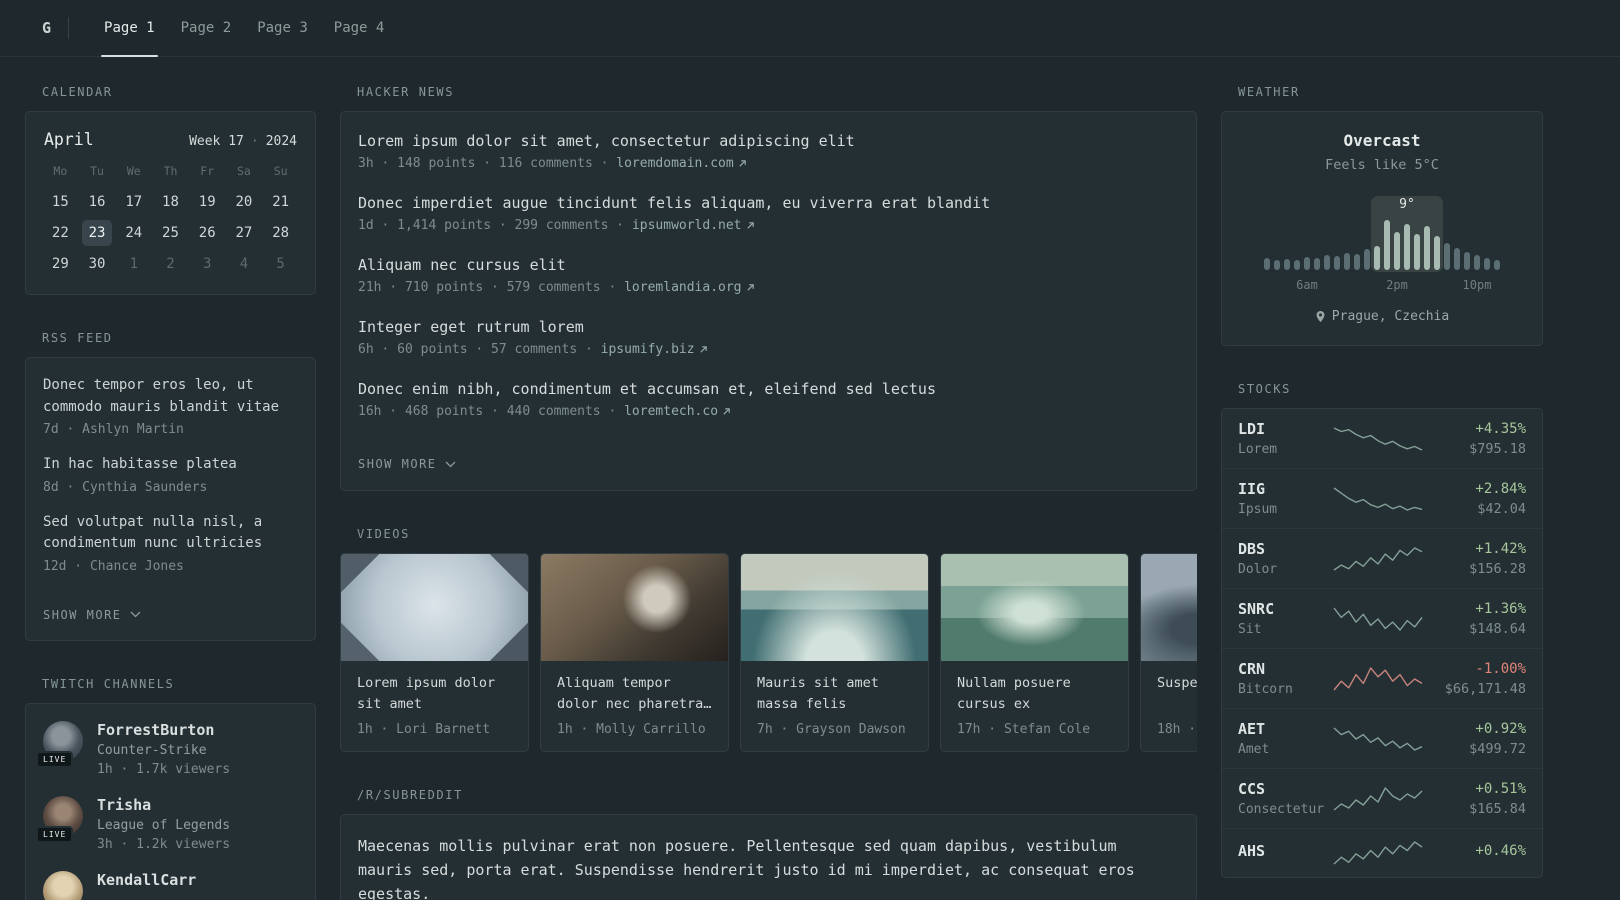 The image size is (1620, 900). I want to click on stock-row: SNRC Sit +1.36% $148.64, so click(1382, 618).